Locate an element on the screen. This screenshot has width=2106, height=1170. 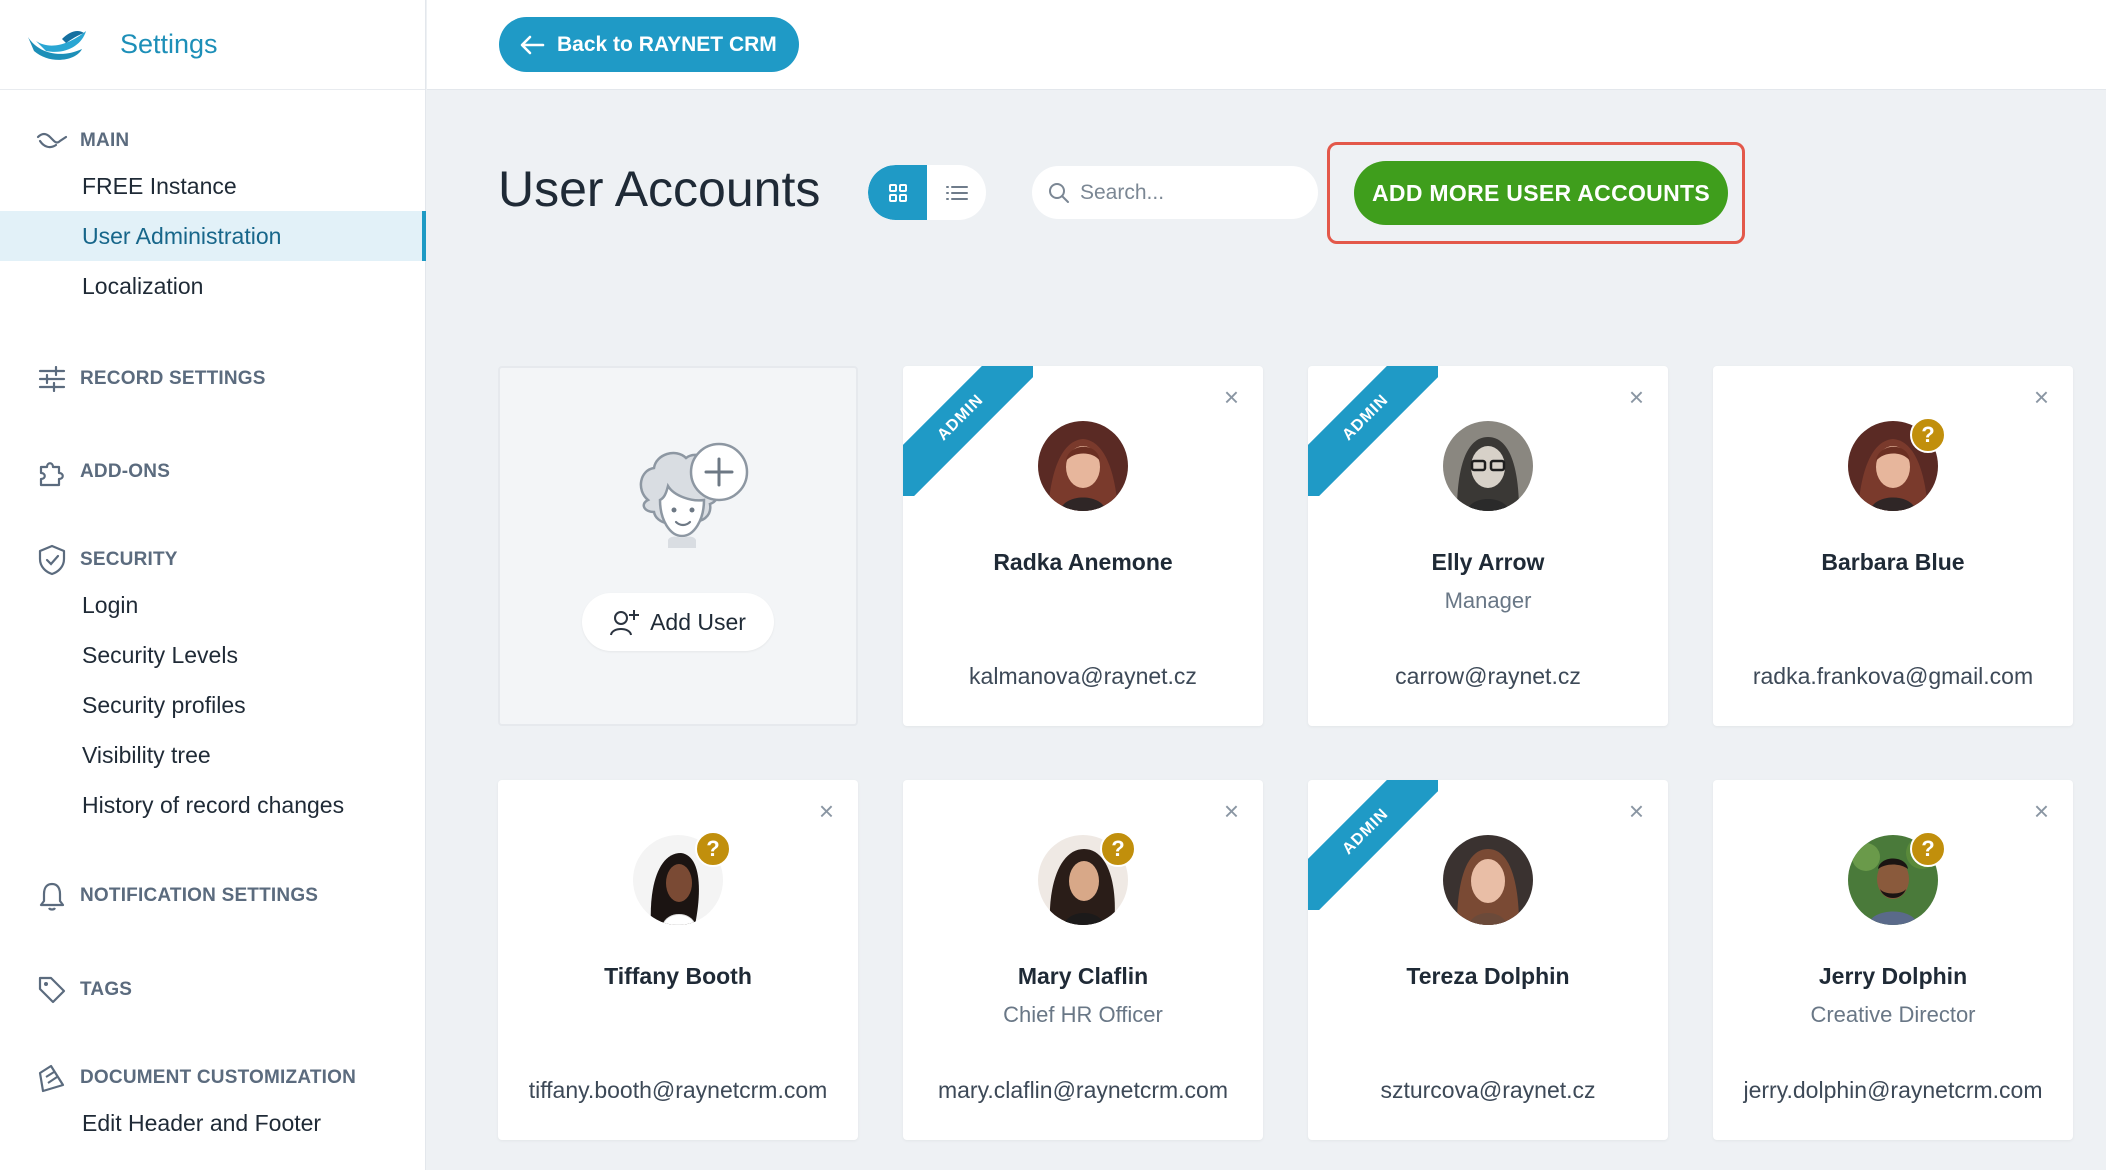
add-user-card: Add User is located at coordinates (678, 546).